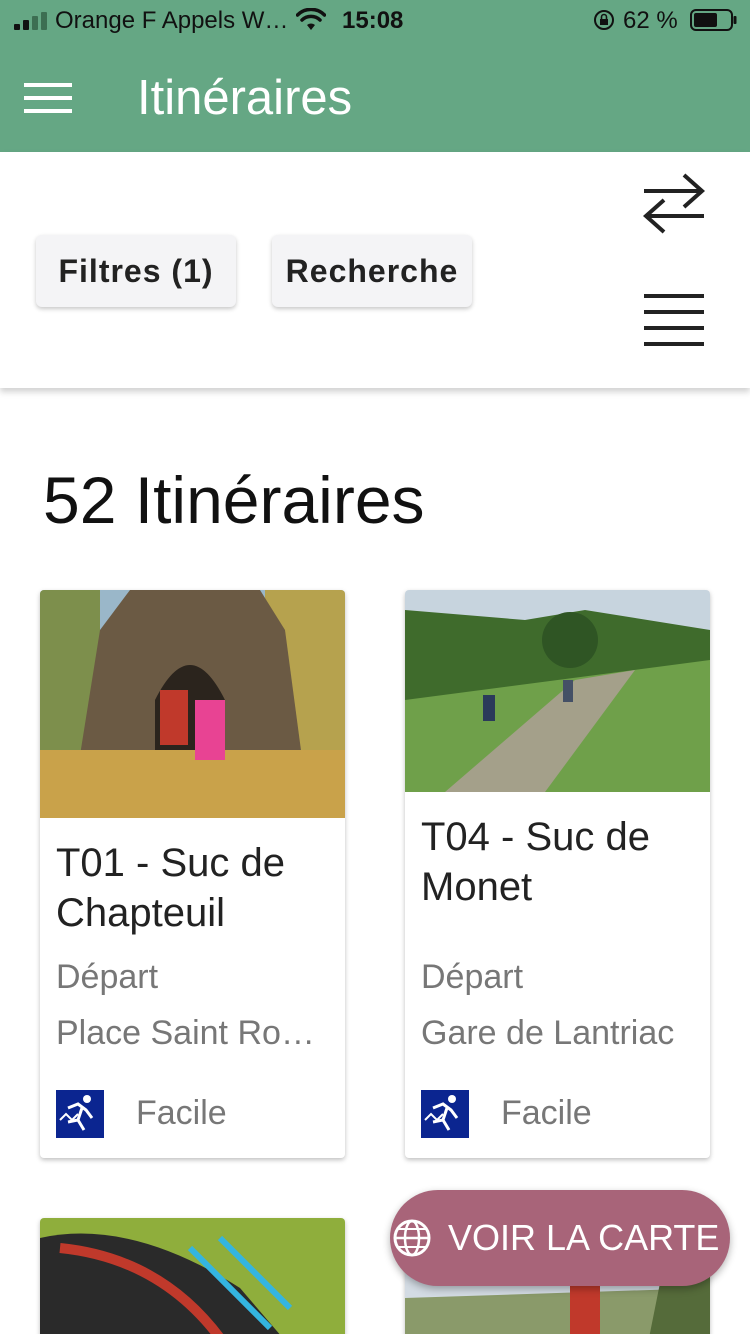  I want to click on start-place: Gare de Lantriac, so click(548, 1033).